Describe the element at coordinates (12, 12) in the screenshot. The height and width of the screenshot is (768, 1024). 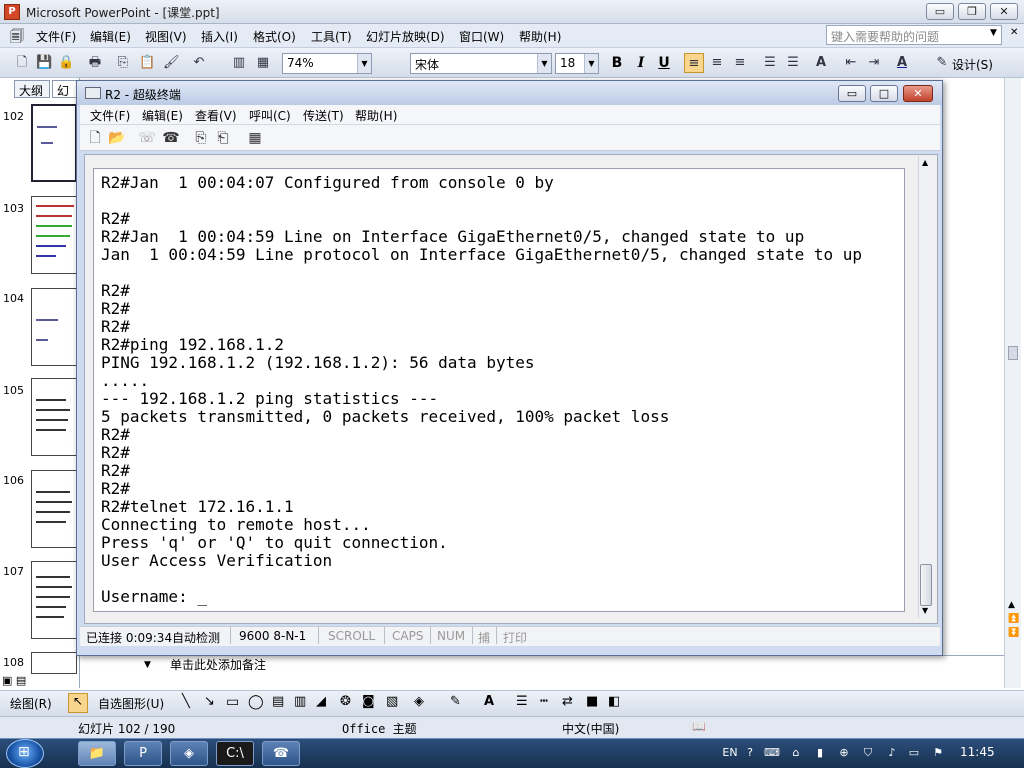
I see `powerpoint-app-icon: P` at that location.